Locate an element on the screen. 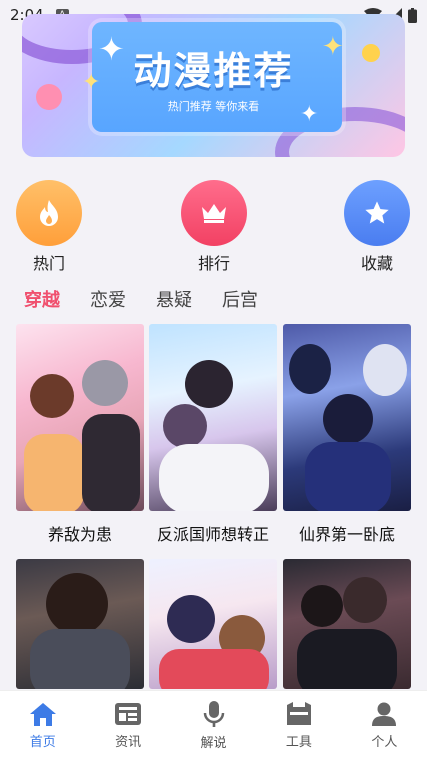 The height and width of the screenshot is (760, 427). quick-actions: 热门 排行 收藏 is located at coordinates (213, 227).